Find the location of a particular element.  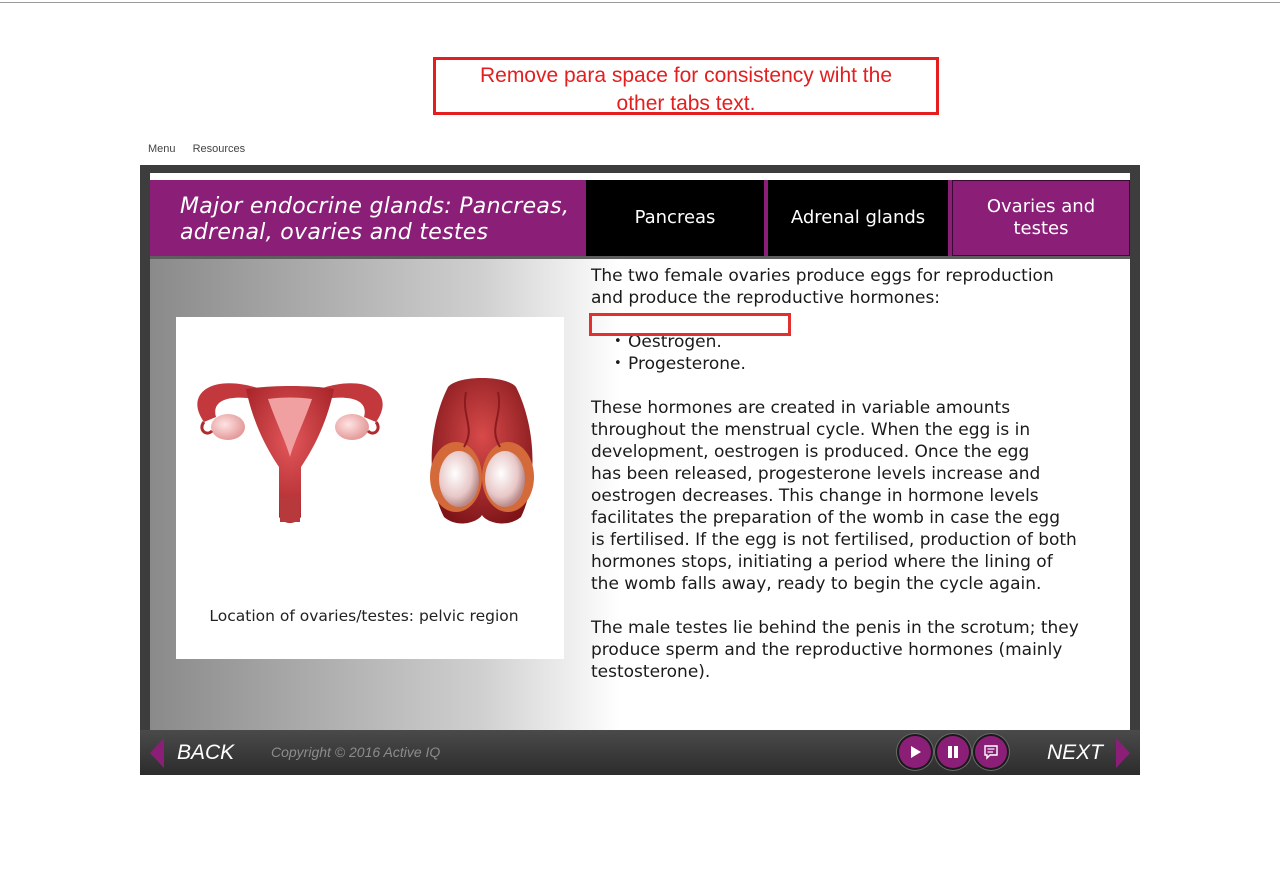

review-highlight-box is located at coordinates (690, 324).